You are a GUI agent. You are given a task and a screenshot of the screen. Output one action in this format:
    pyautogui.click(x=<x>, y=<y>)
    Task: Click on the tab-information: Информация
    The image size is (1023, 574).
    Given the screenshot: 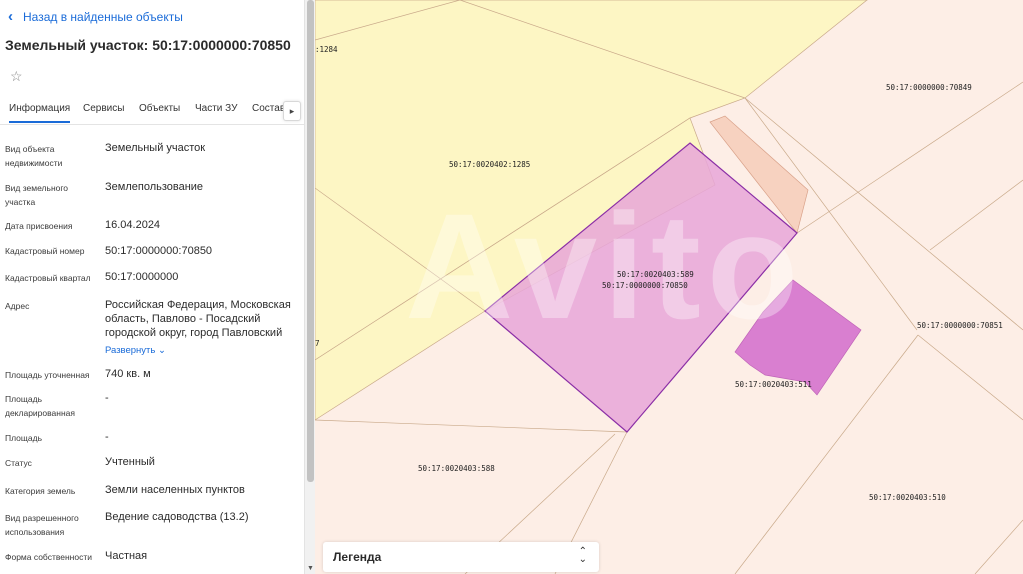 What is the action you would take?
    pyautogui.click(x=40, y=113)
    